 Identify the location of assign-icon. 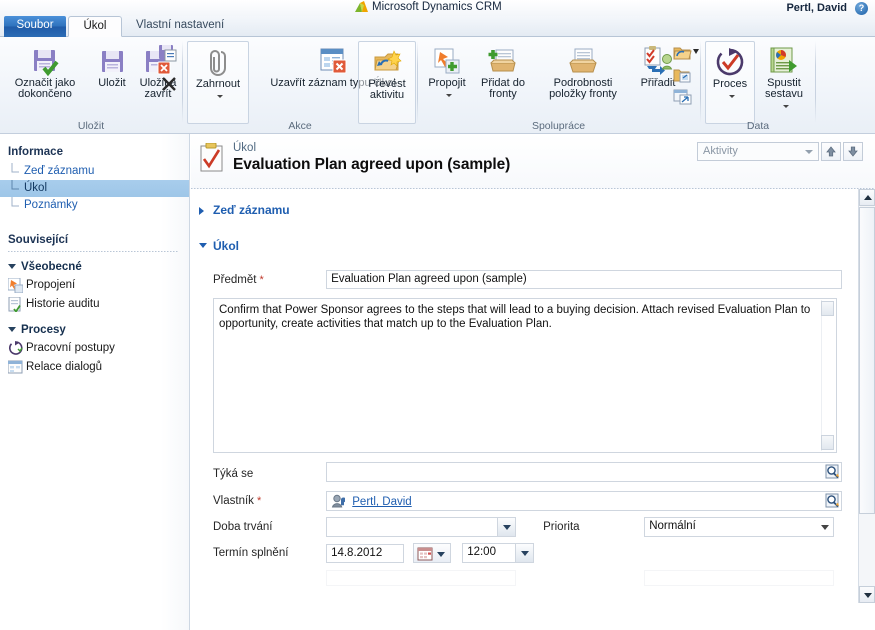
(658, 61).